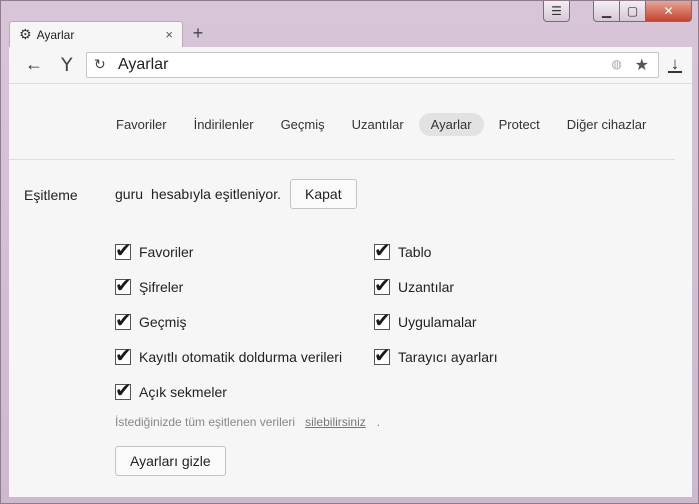  What do you see at coordinates (163, 321) in the screenshot?
I see `checkbox-label: Geçmiş` at bounding box center [163, 321].